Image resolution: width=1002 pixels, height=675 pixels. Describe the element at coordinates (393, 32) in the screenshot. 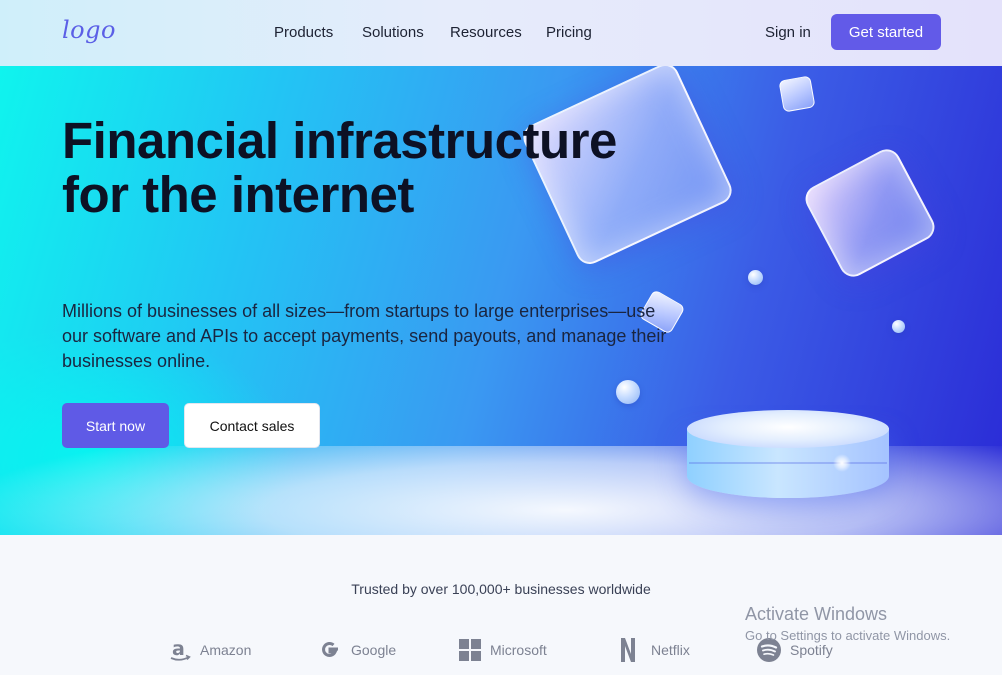

I see `nav-solutions: Solutions` at that location.